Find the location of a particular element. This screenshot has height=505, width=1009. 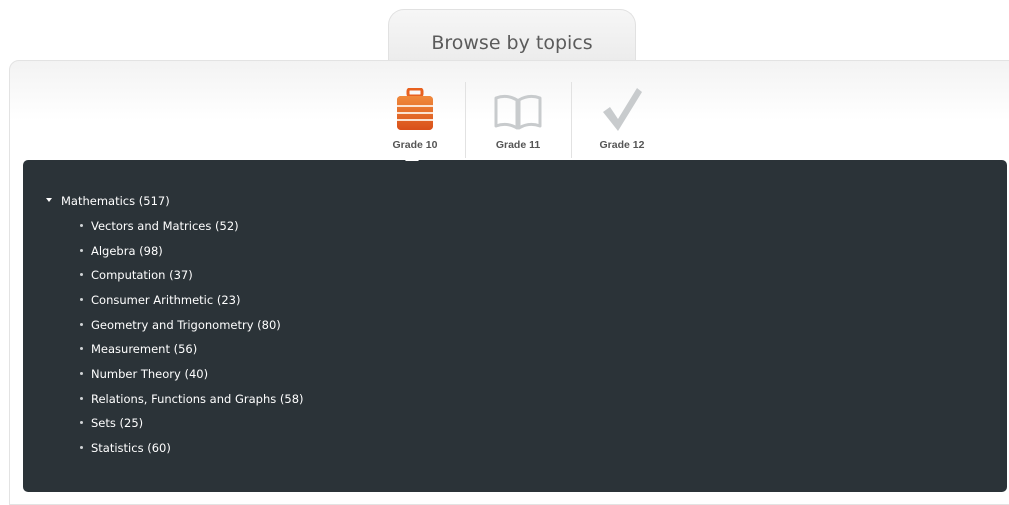

browse-topics-tab: Browse by topics is located at coordinates (512, 35).